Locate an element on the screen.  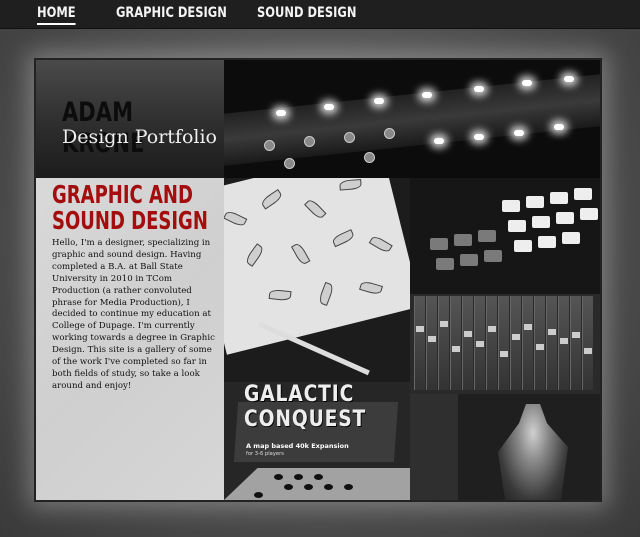
gallery-tile-leaf-sketch is located at coordinates (317, 280).